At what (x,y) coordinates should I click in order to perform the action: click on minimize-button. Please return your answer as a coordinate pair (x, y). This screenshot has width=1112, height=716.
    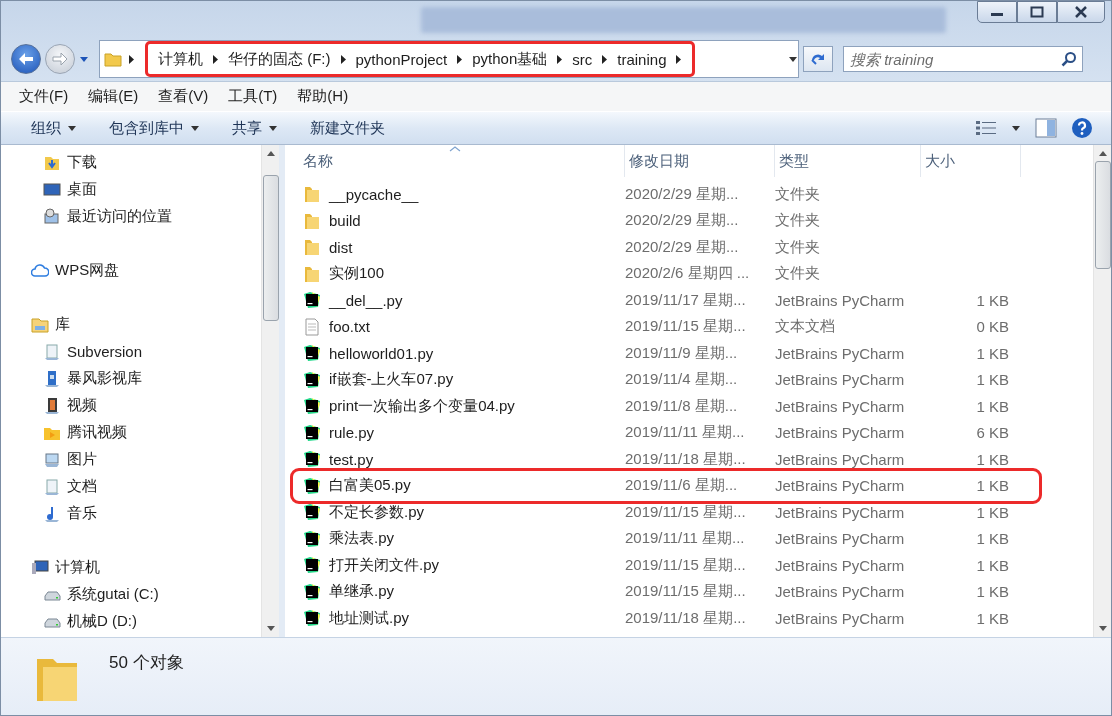
    Looking at the image, I should click on (997, 12).